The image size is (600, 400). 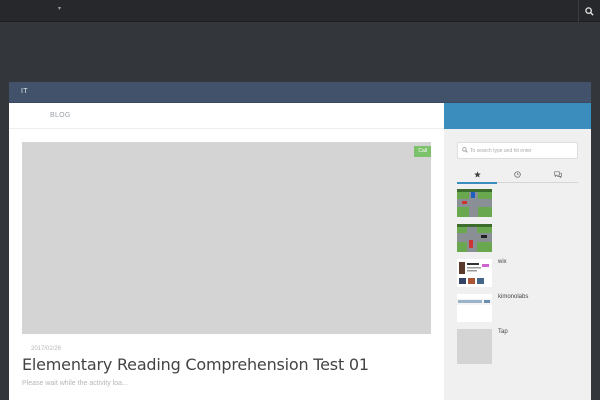 What do you see at coordinates (226, 116) in the screenshot?
I see `breadcrumb: BLOG` at bounding box center [226, 116].